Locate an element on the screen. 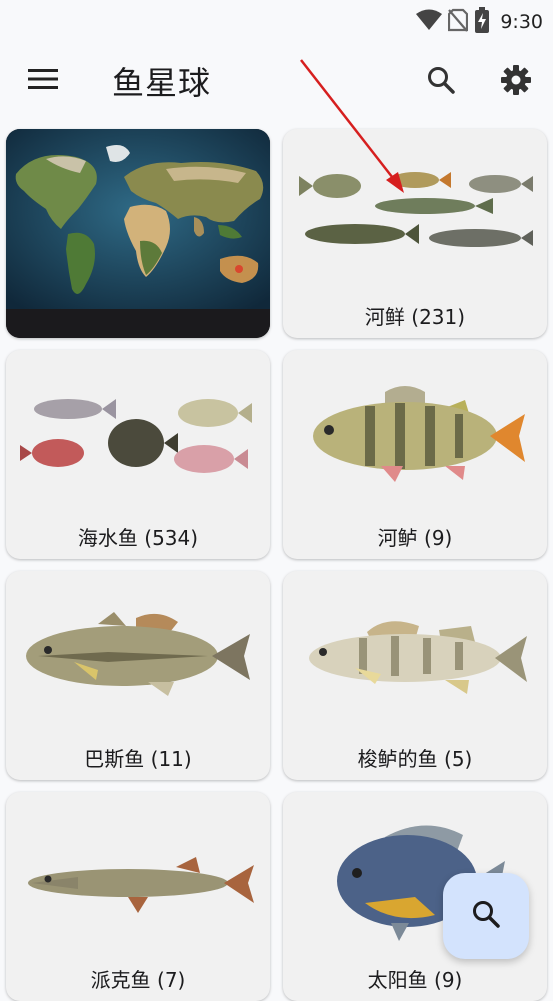 This screenshot has height=1001, width=553. category-card-perch: 河鲈 (9) is located at coordinates (415, 454).